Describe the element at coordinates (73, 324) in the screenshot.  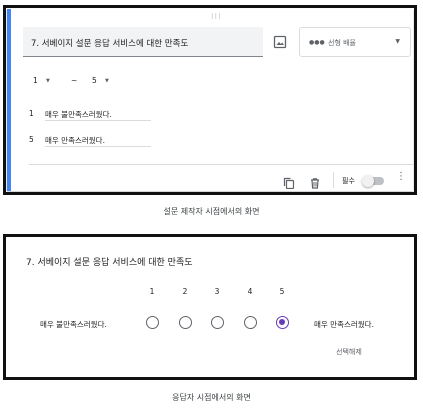
I see `respondent-low-label: 매우 불만족스러웠다.` at that location.